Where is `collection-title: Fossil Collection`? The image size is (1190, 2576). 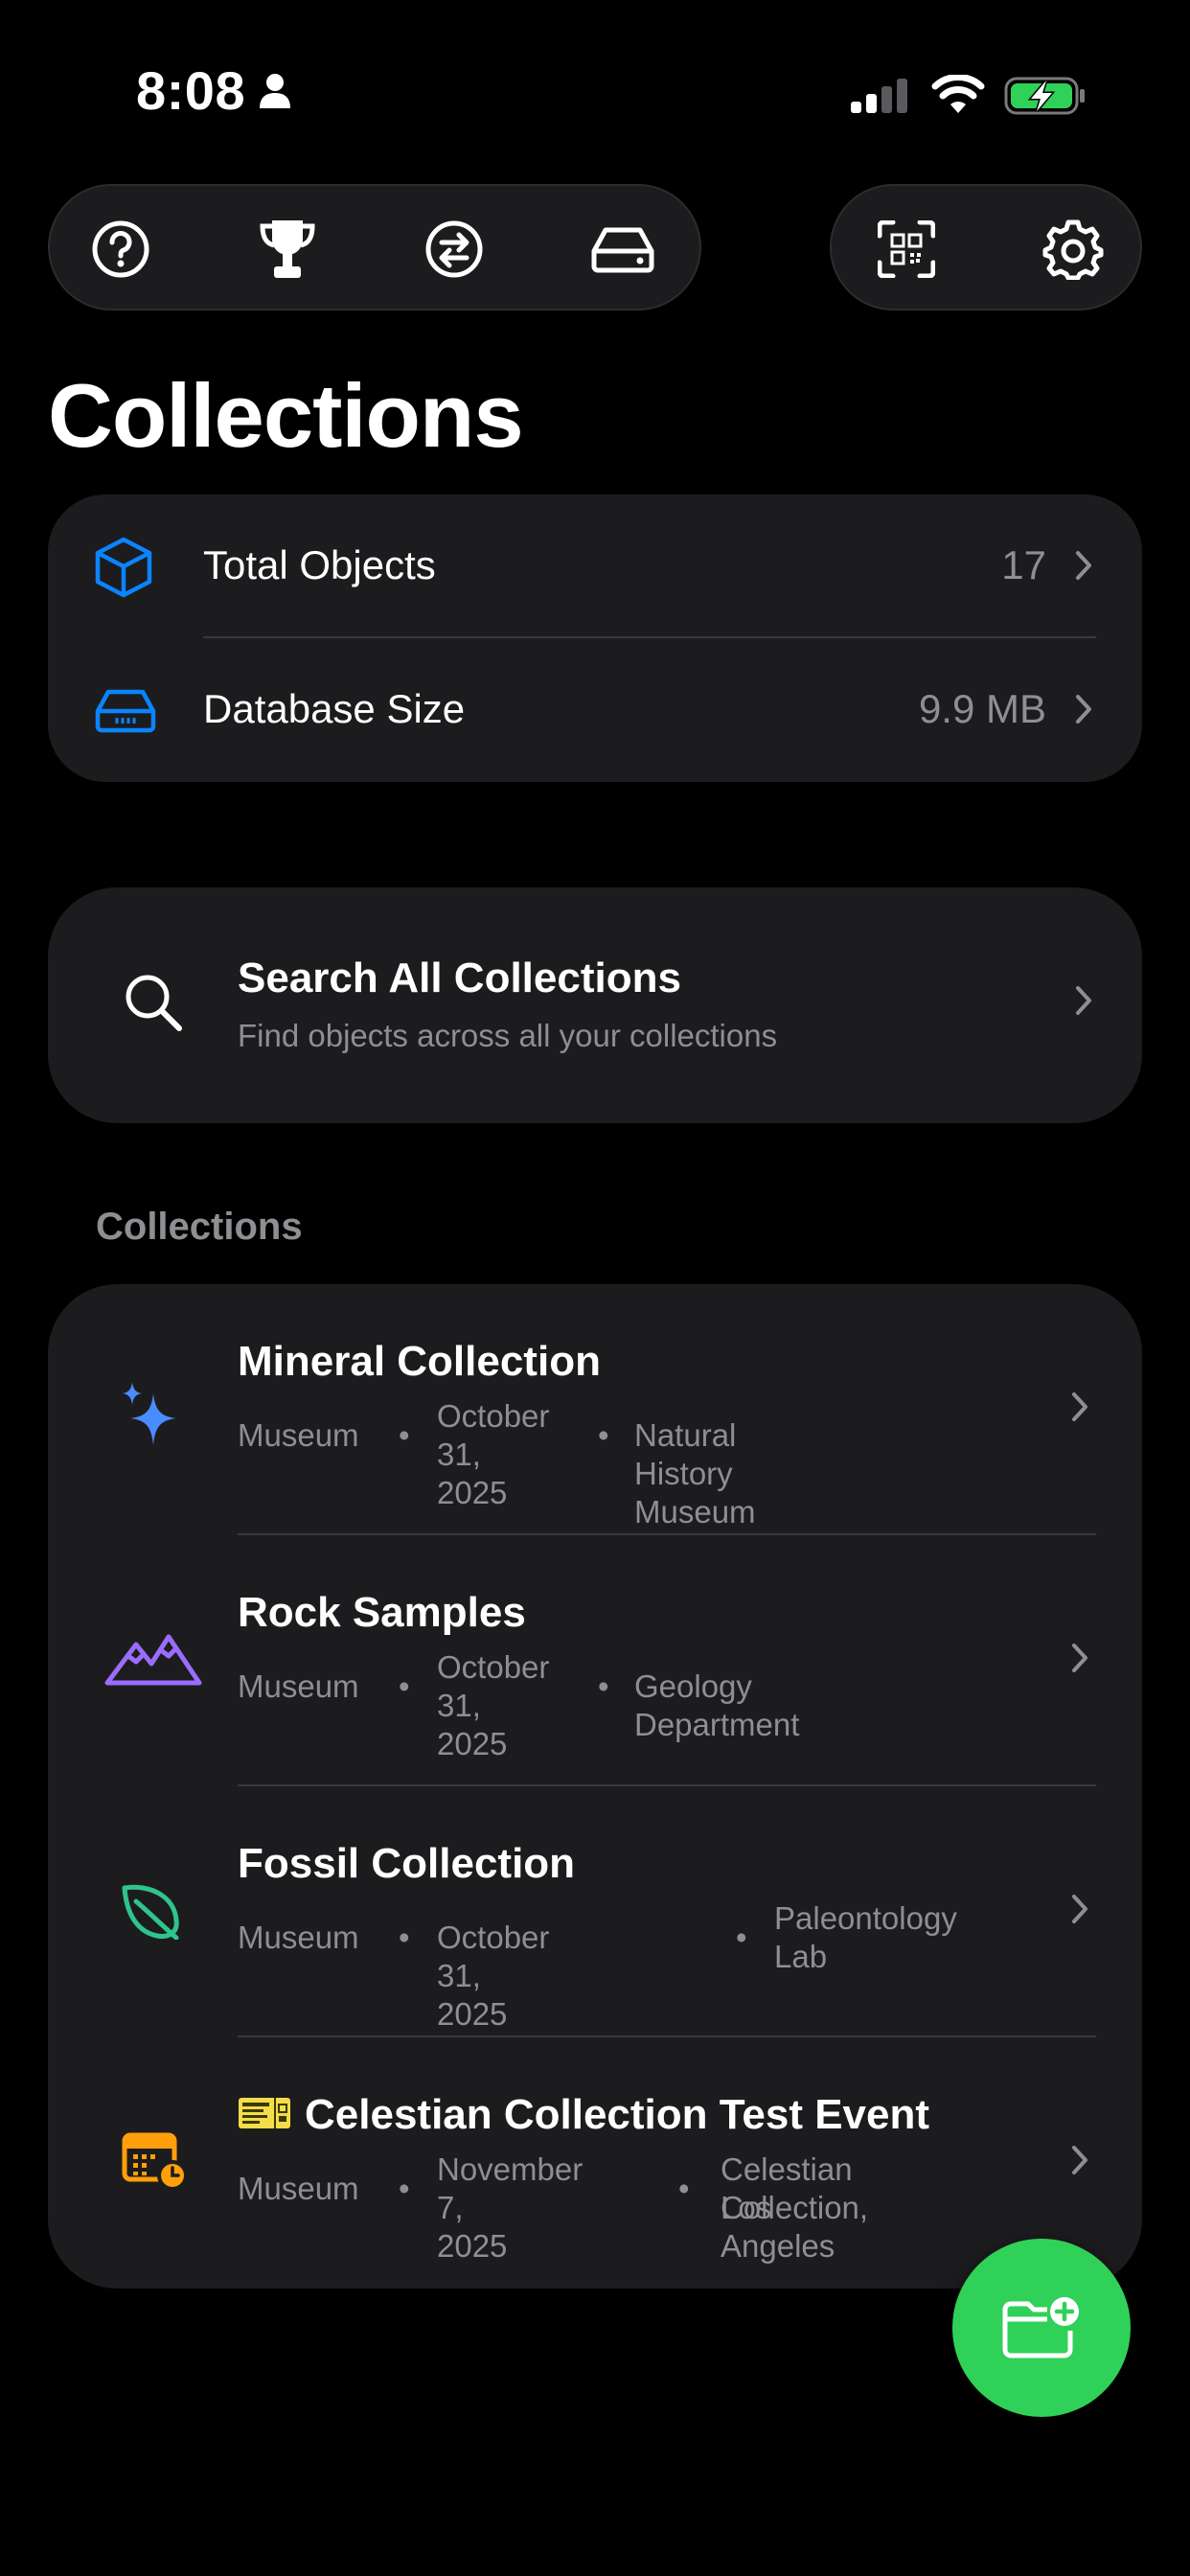
collection-title: Fossil Collection is located at coordinates (407, 1863).